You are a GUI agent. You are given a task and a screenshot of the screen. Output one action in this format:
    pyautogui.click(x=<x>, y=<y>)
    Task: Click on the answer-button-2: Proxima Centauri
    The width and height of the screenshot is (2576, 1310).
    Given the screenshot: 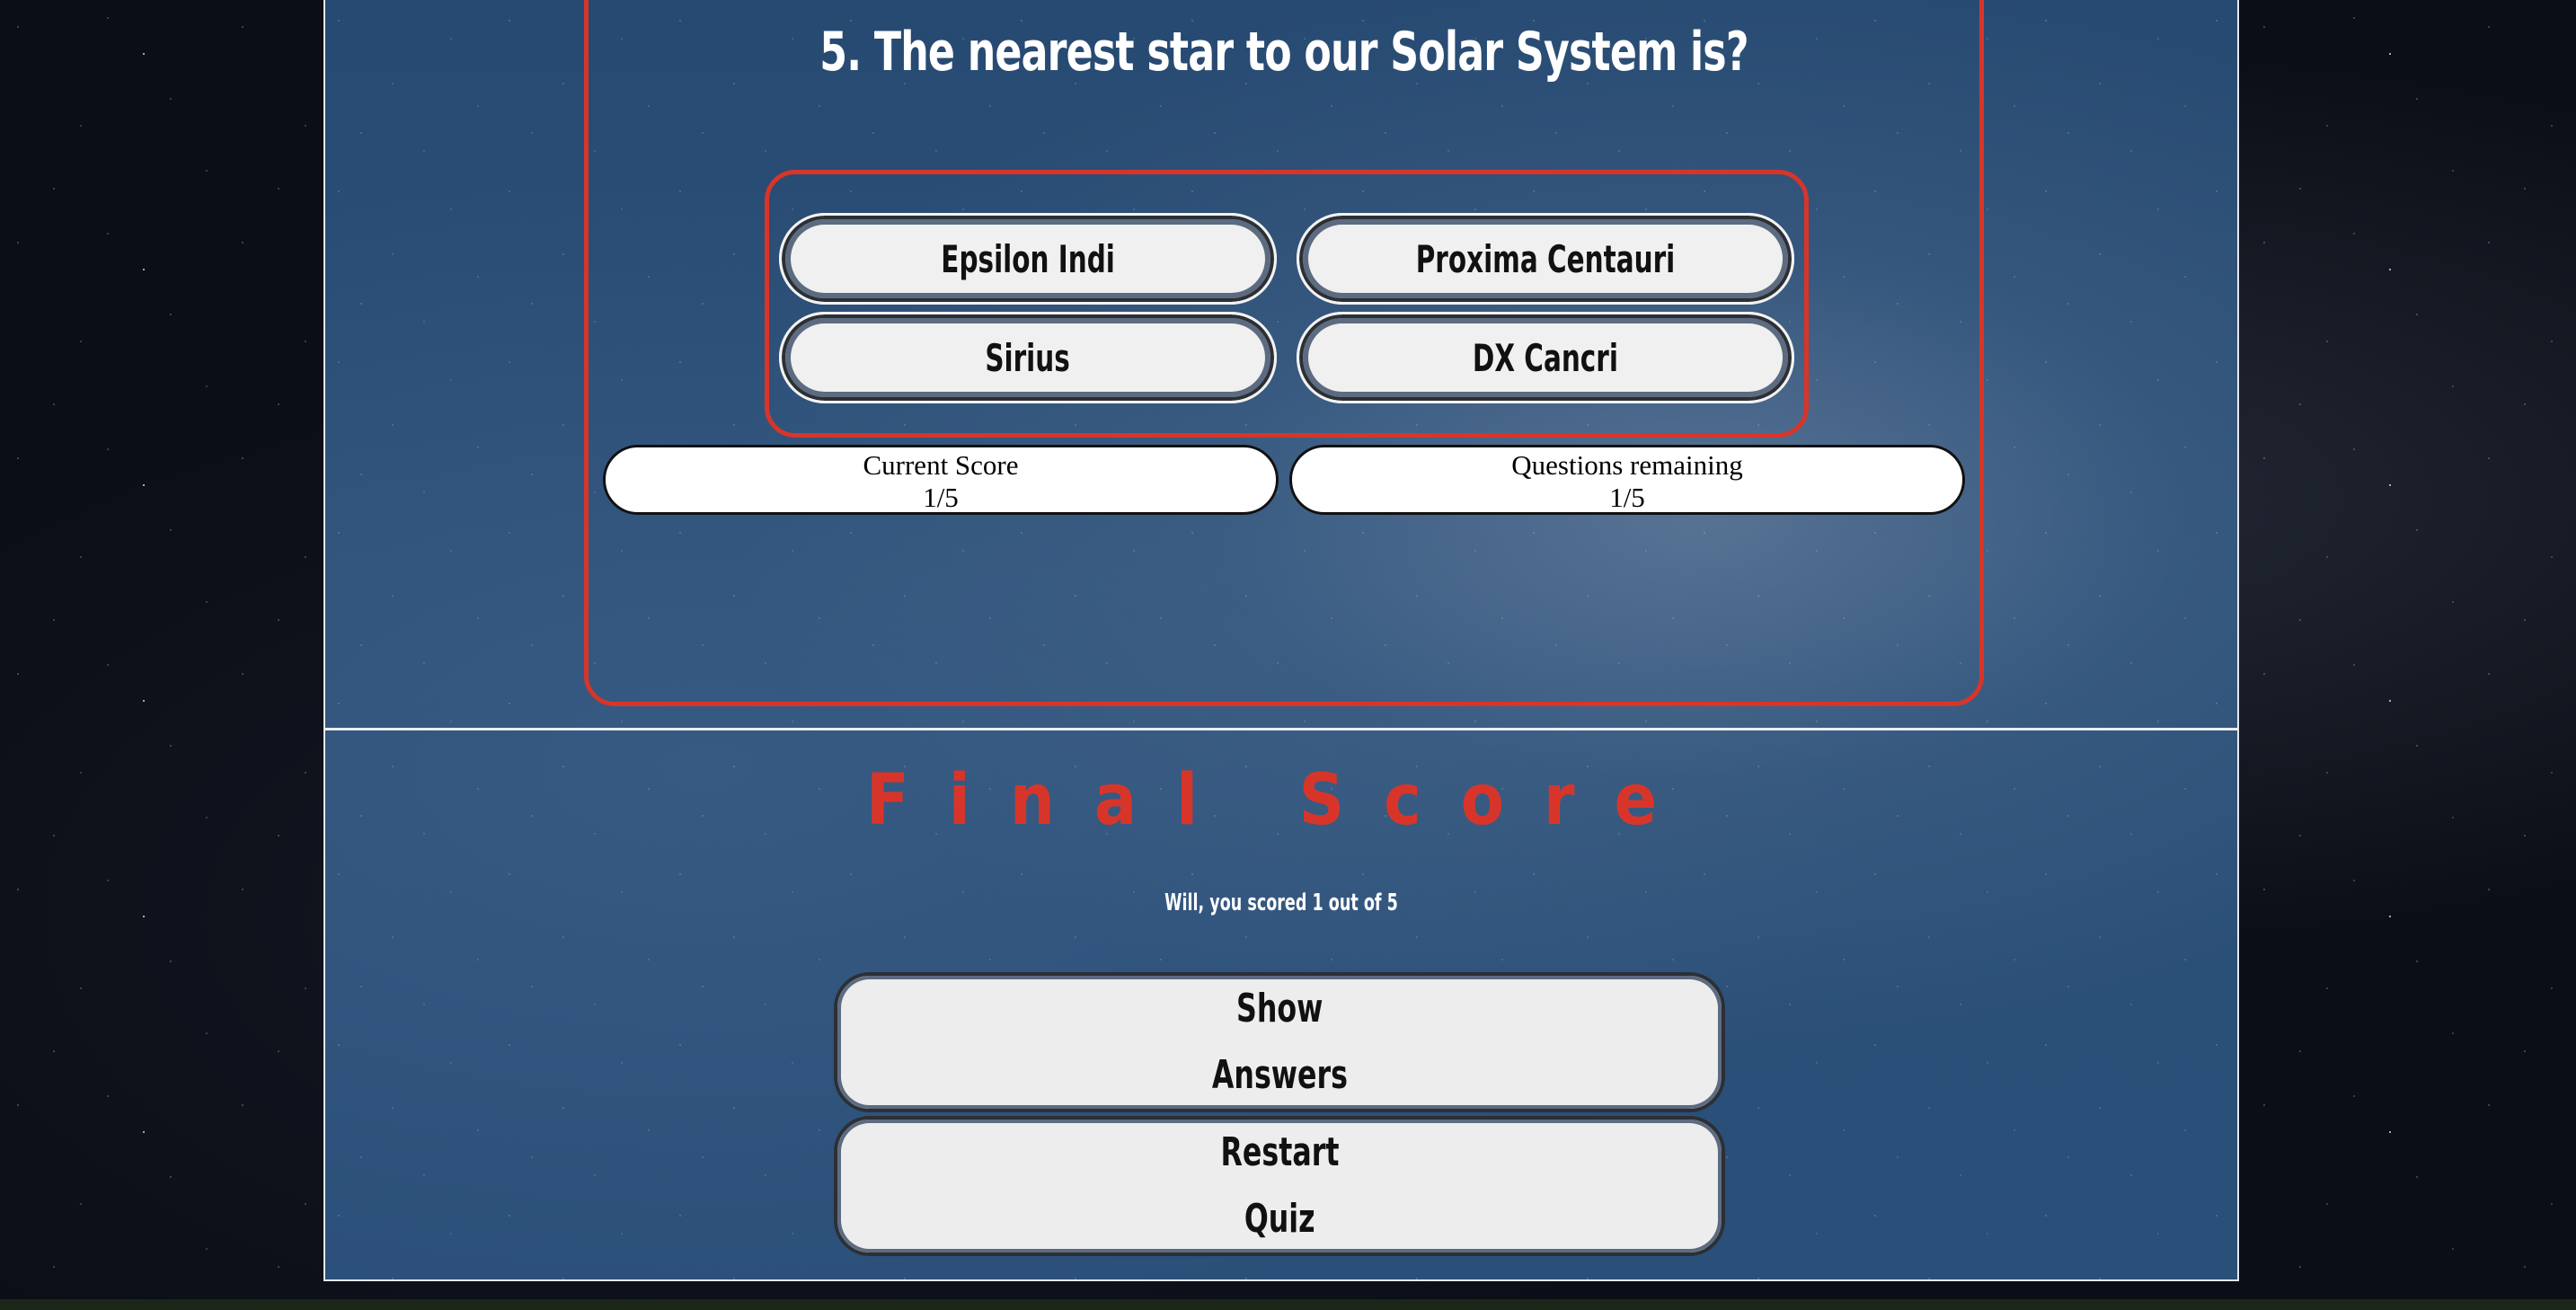 What is the action you would take?
    pyautogui.click(x=1545, y=259)
    